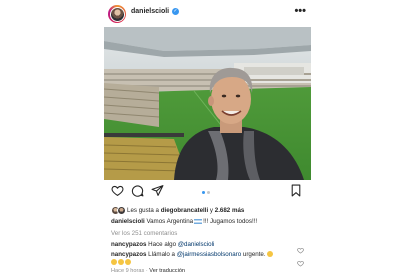 This screenshot has height=280, width=420. I want to click on comment-text: Llámalo a, so click(161, 254).